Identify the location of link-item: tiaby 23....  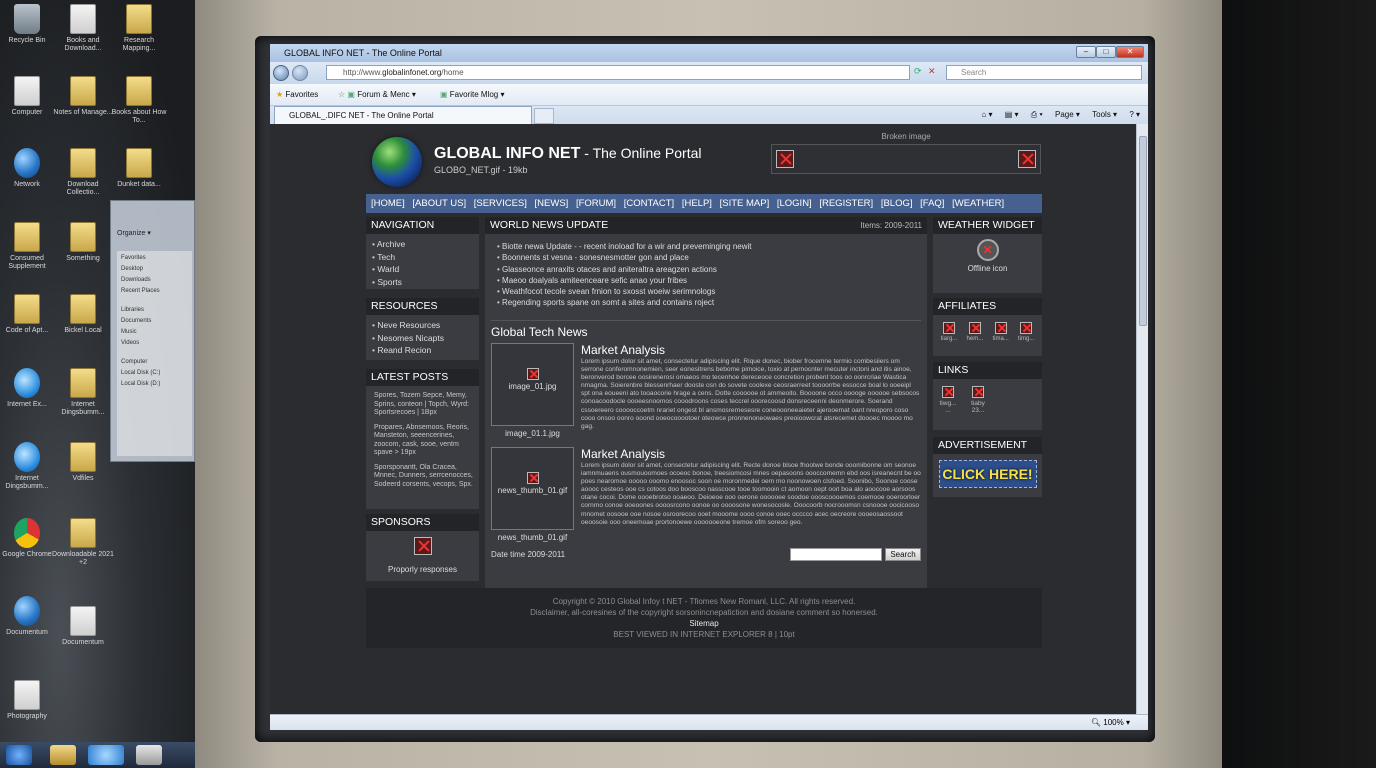
(978, 400).